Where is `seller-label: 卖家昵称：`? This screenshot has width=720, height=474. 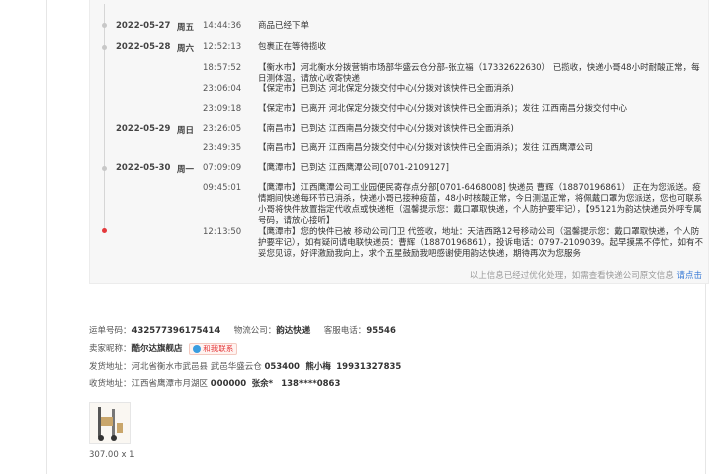
seller-label: 卖家昵称： is located at coordinates (110, 349).